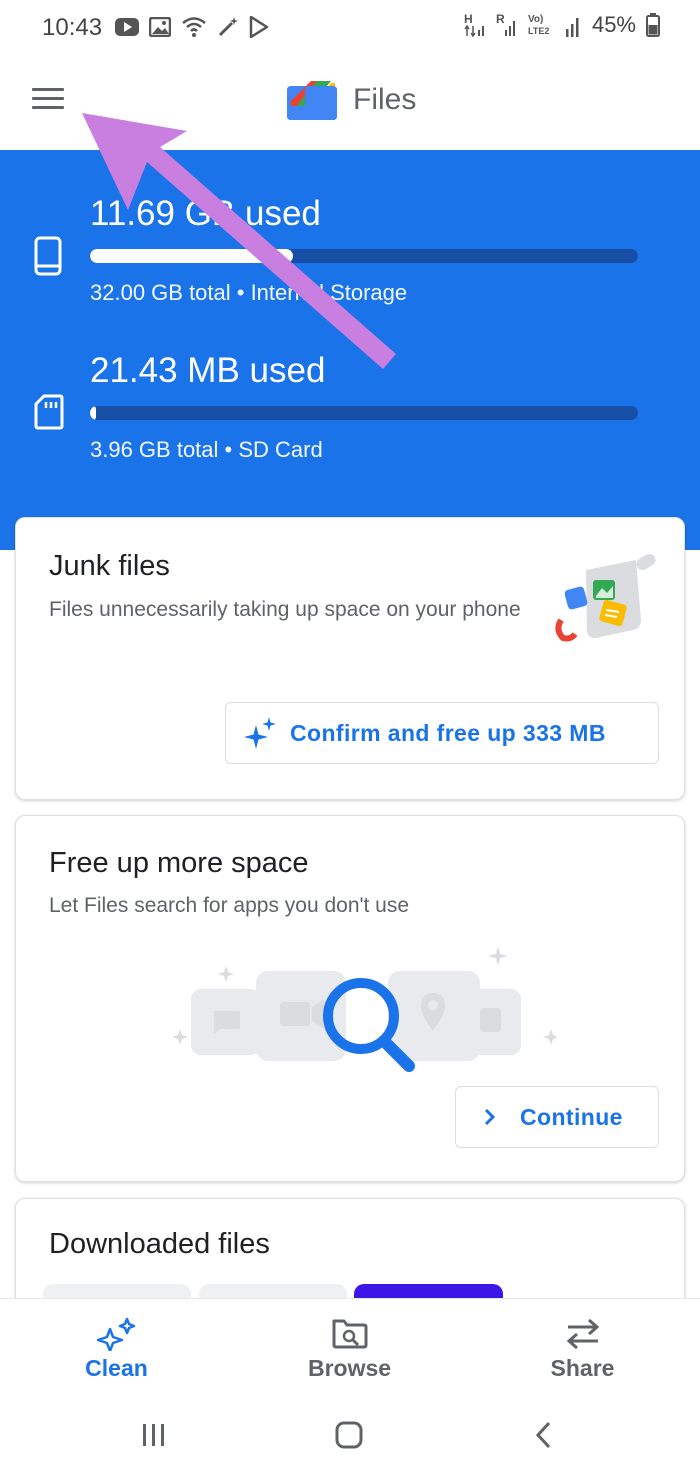  Describe the element at coordinates (582, 1334) in the screenshot. I see `swap-arrows-icon` at that location.